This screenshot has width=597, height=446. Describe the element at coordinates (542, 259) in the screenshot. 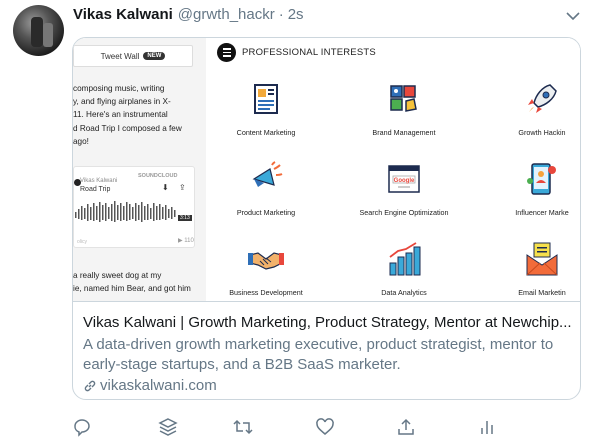

I see `envelope-icon` at that location.